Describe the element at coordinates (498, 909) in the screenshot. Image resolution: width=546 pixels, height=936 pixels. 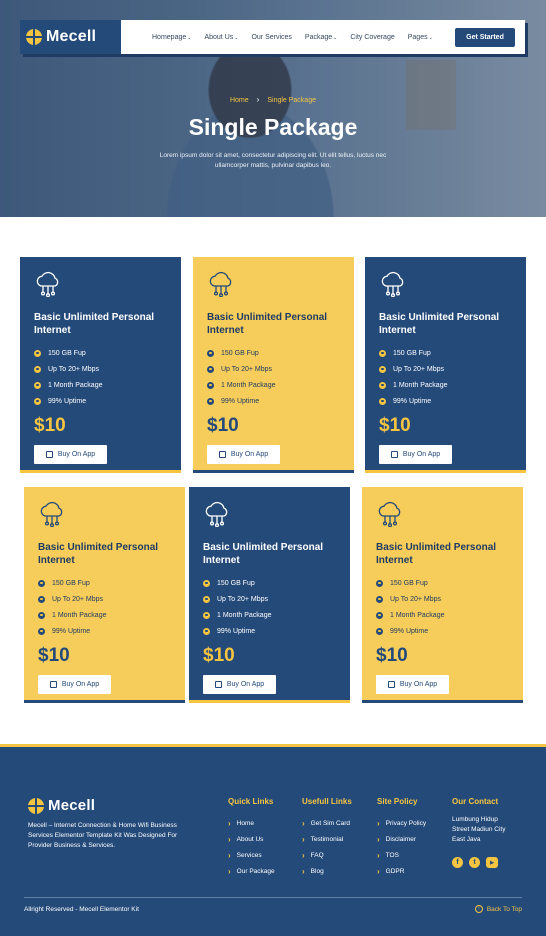
I see `back-to-top-button: ↑ Back To Top` at that location.